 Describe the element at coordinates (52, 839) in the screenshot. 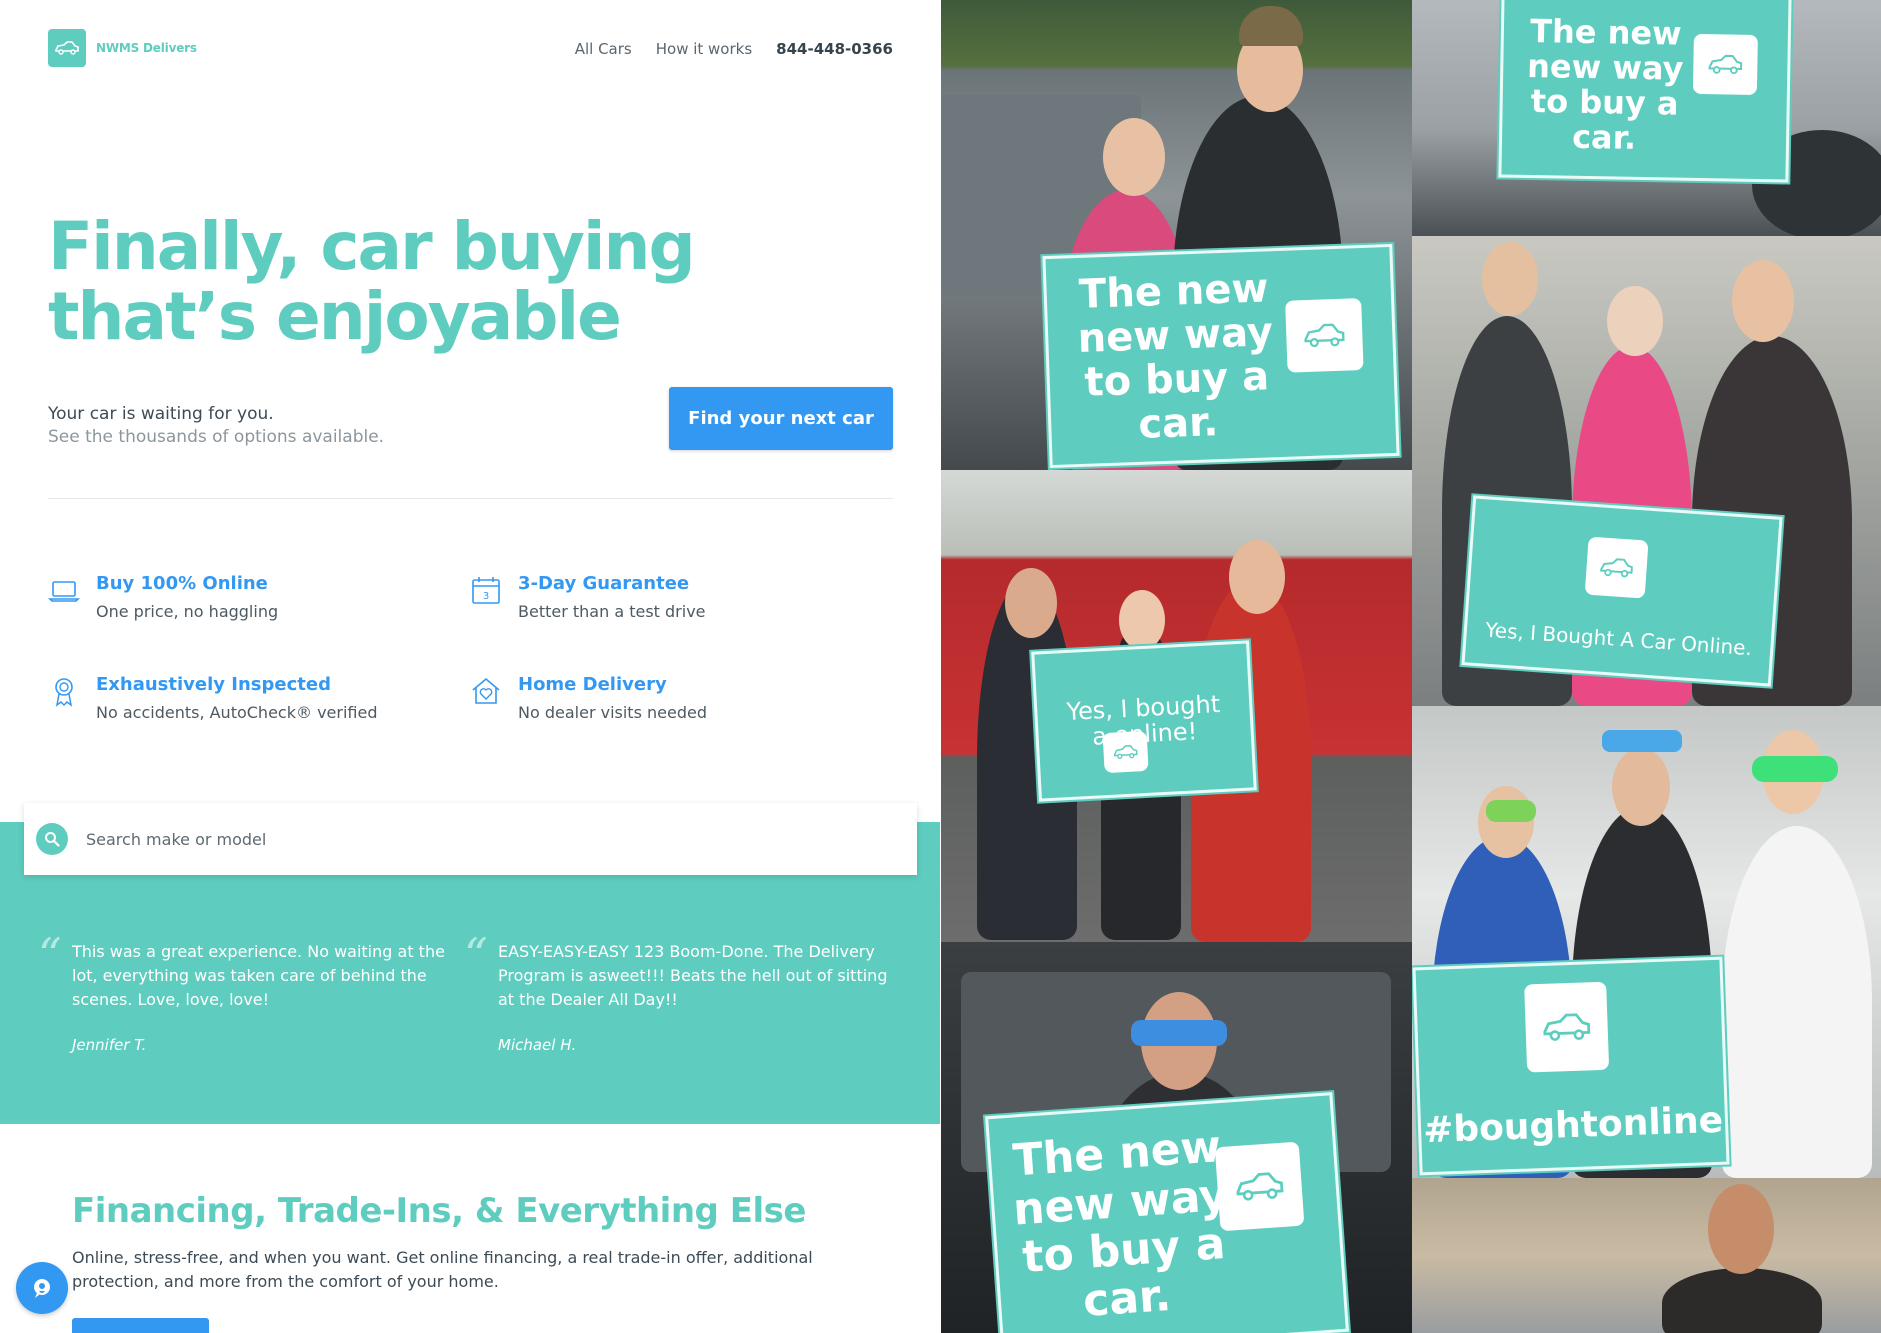

I see `search-icon` at that location.